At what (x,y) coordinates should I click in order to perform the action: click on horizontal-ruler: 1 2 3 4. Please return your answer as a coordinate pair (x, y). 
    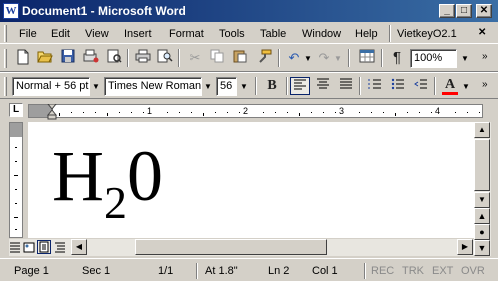
    Looking at the image, I should click on (255, 111).